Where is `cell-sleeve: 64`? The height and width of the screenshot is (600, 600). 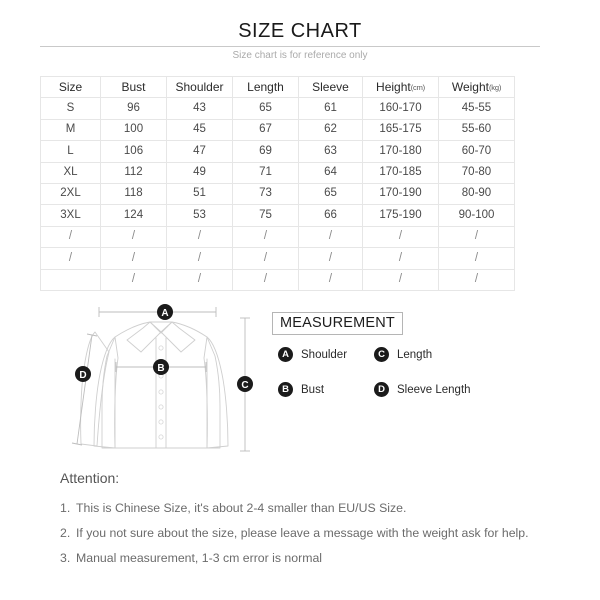 cell-sleeve: 64 is located at coordinates (330, 172).